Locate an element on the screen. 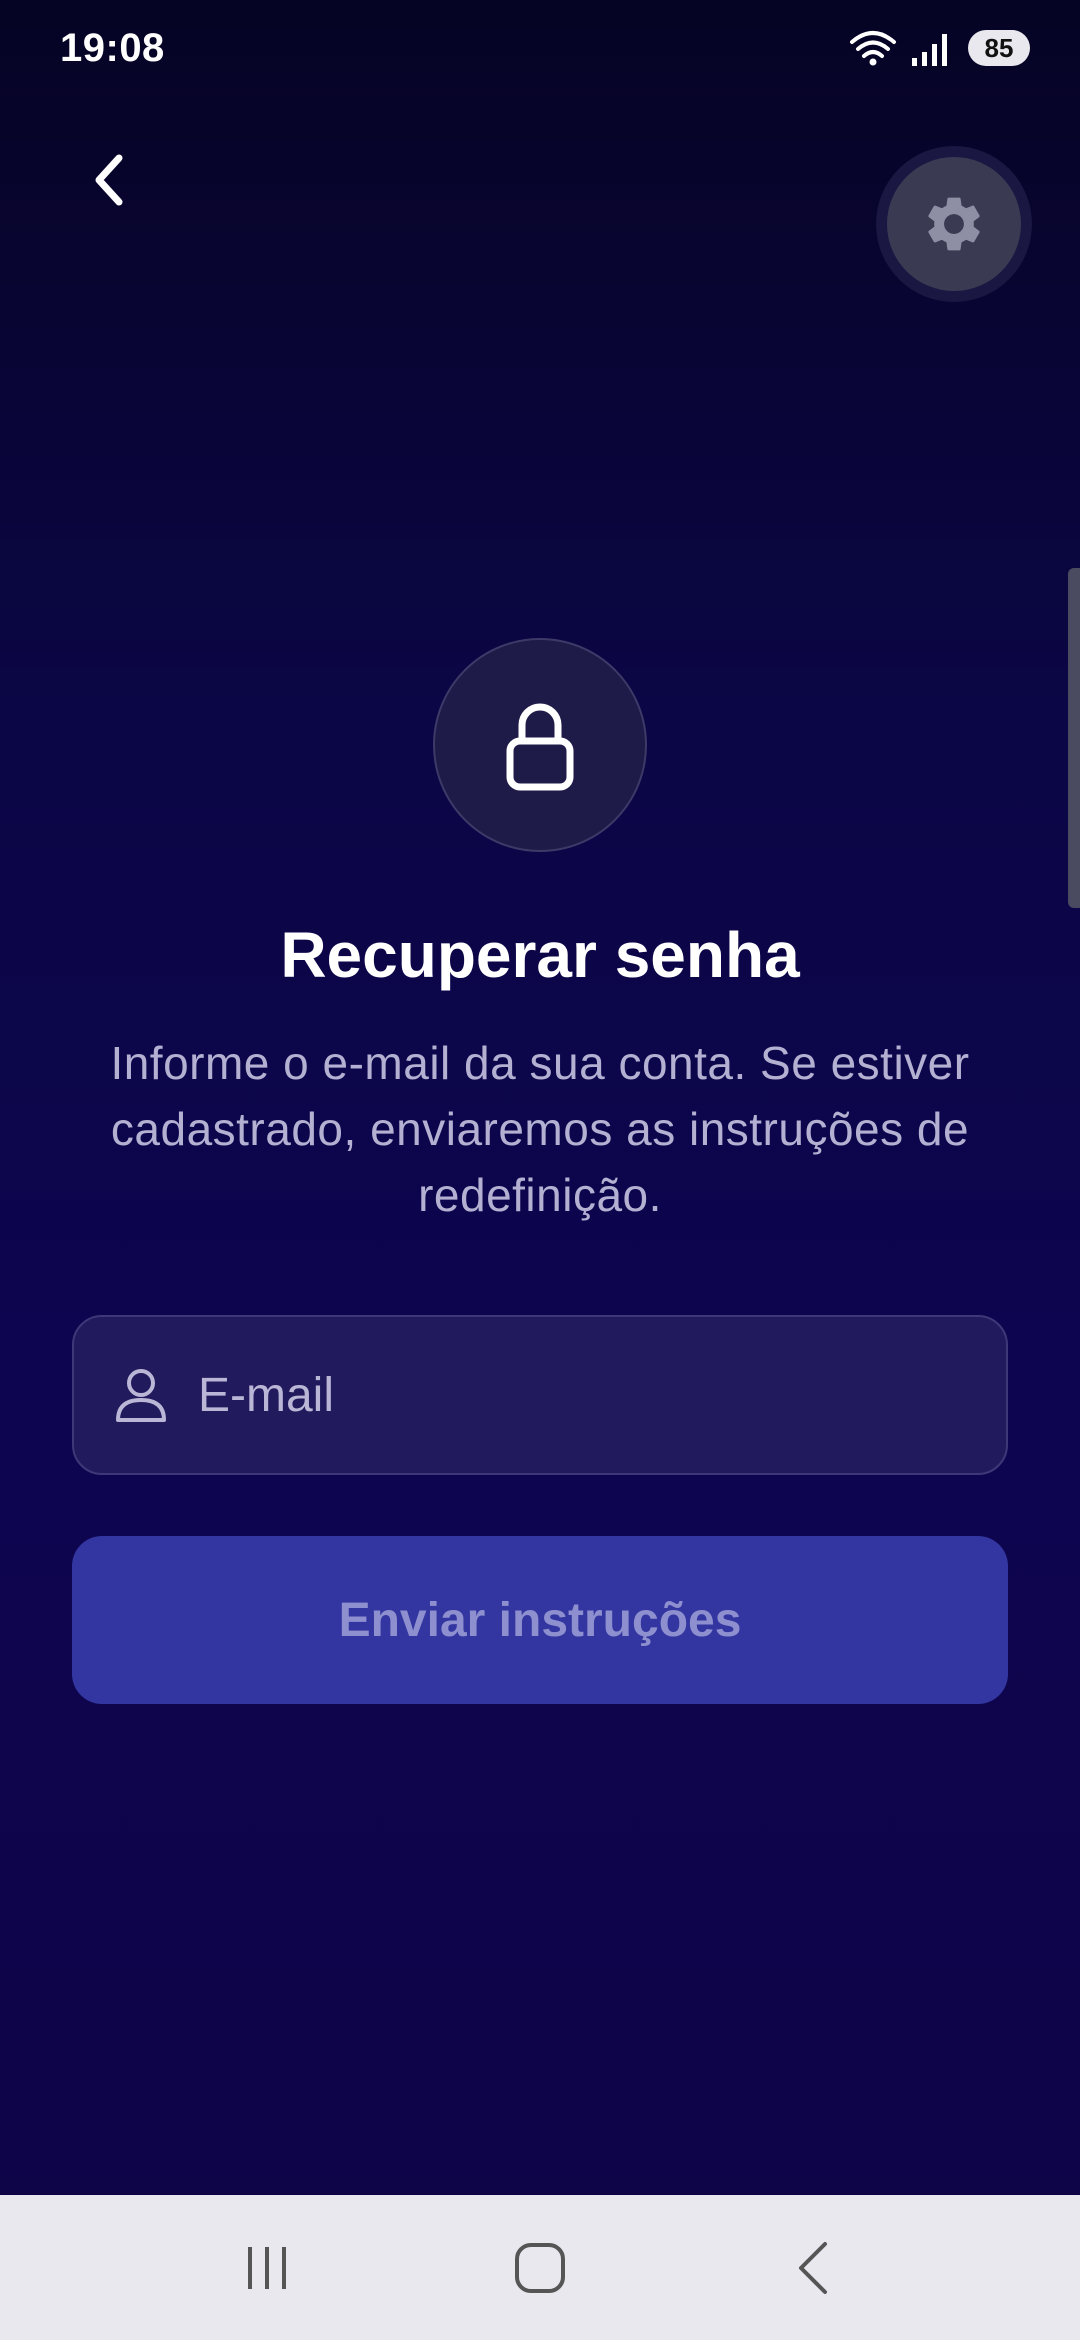 Image resolution: width=1080 pixels, height=2340 pixels. system-back-button is located at coordinates (813, 2268).